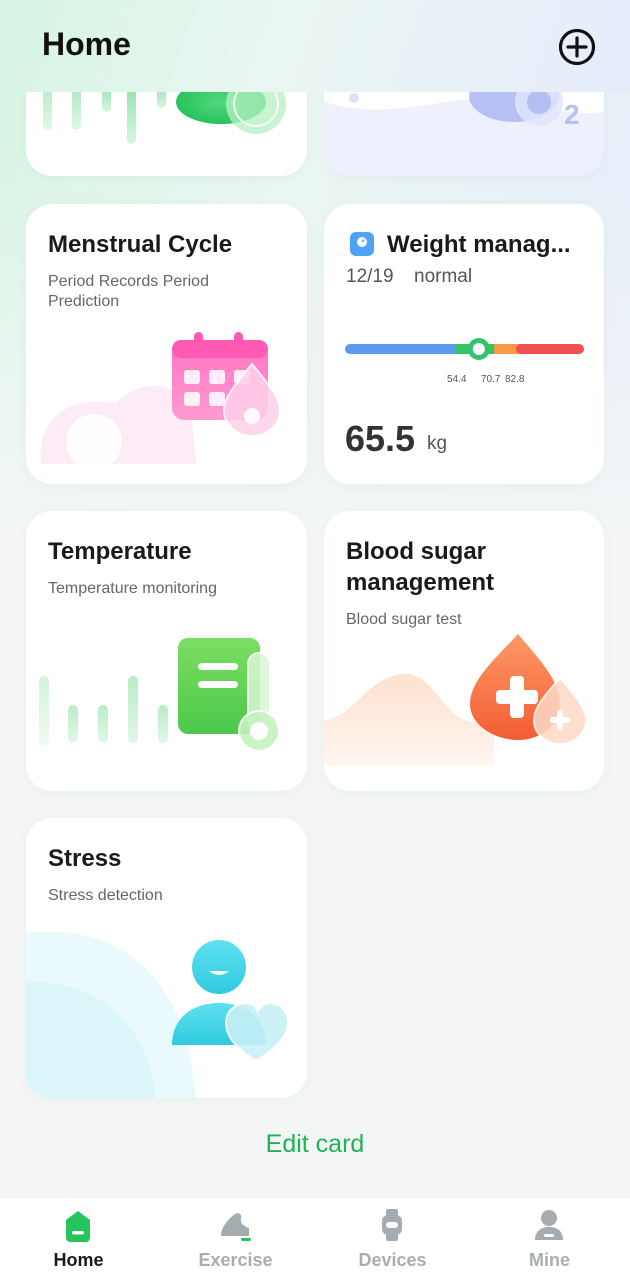  Describe the element at coordinates (549, 1225) in the screenshot. I see `person-icon` at that location.